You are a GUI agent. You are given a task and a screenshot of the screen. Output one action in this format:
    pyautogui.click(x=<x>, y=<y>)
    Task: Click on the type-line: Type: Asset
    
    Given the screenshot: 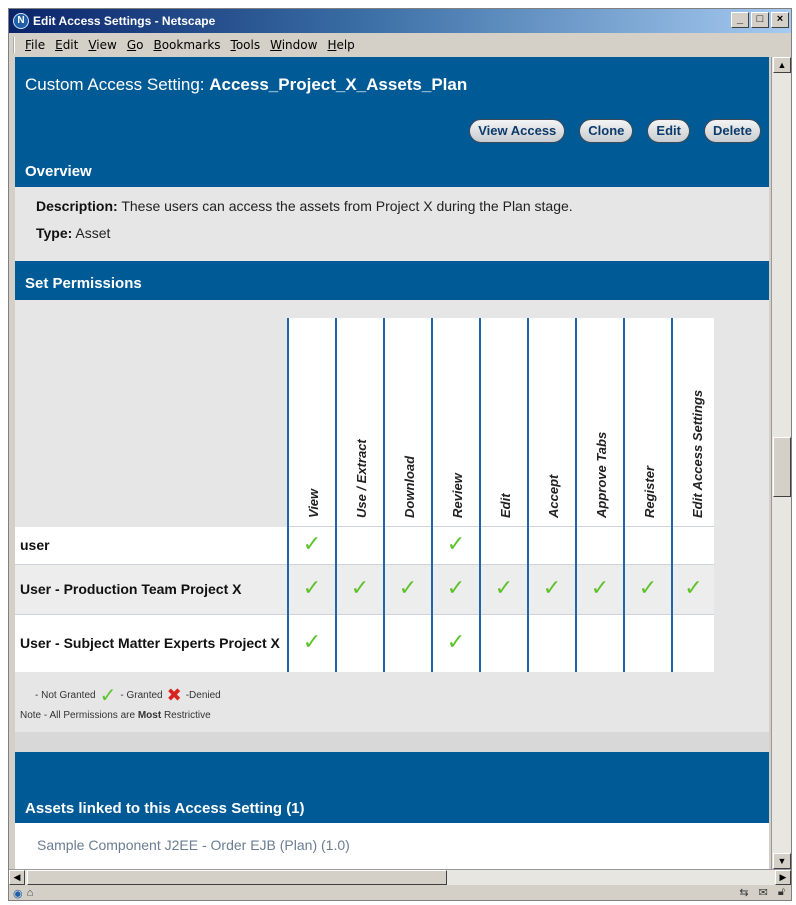 What is the action you would take?
    pyautogui.click(x=73, y=233)
    